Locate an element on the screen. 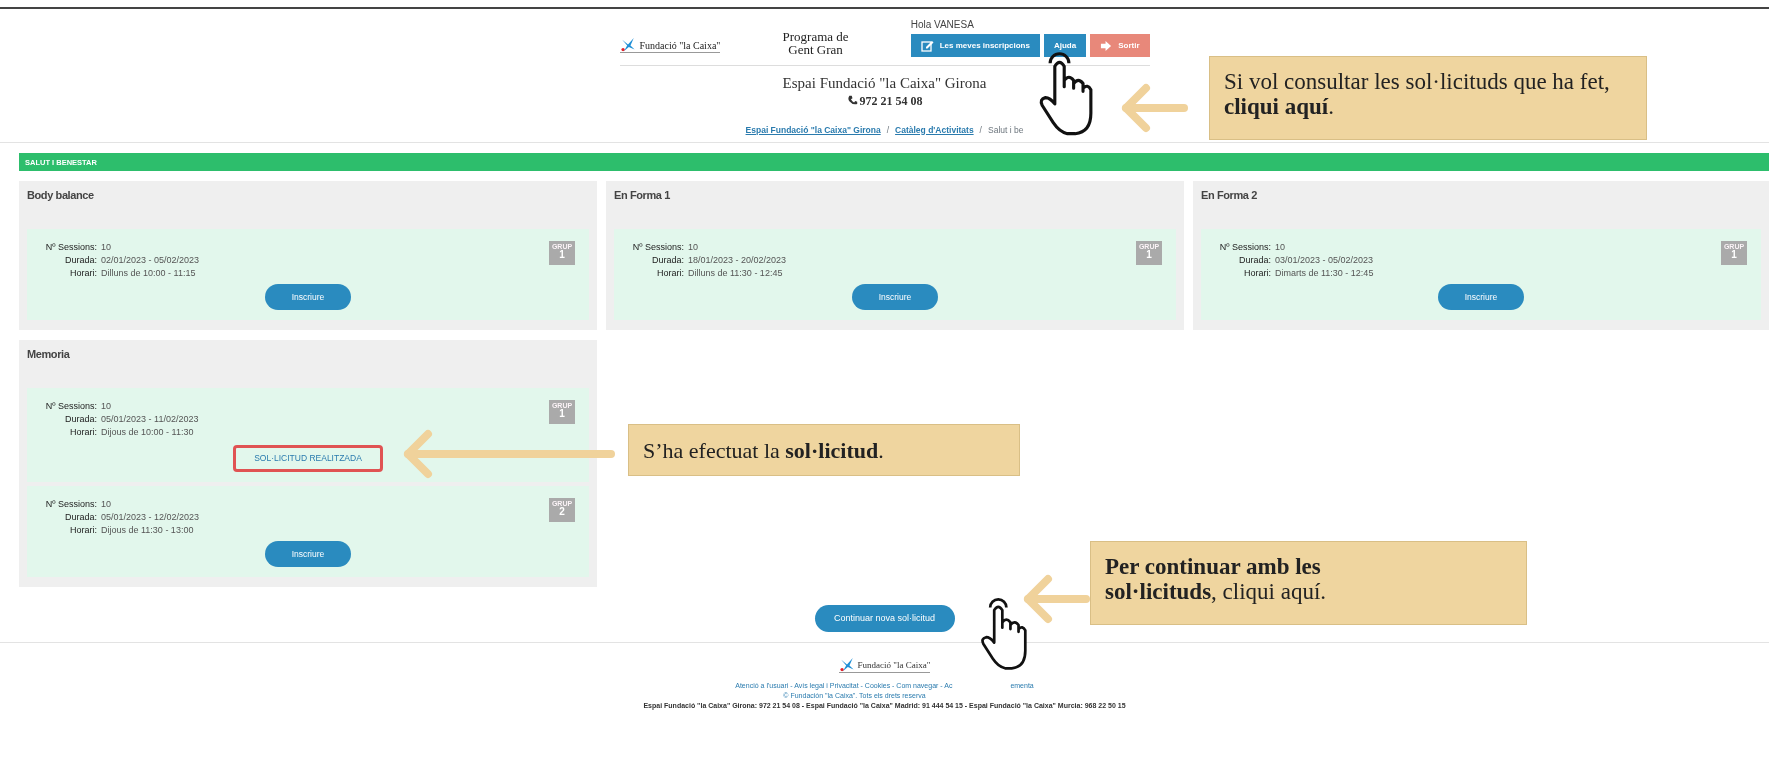 This screenshot has width=1769, height=771. field-value: 18/01/2023 - 20/02/2023 is located at coordinates (737, 261).